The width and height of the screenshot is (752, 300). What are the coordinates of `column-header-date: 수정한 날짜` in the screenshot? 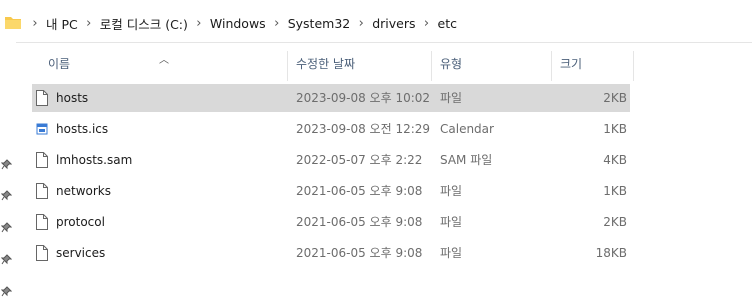 It's located at (360, 63).